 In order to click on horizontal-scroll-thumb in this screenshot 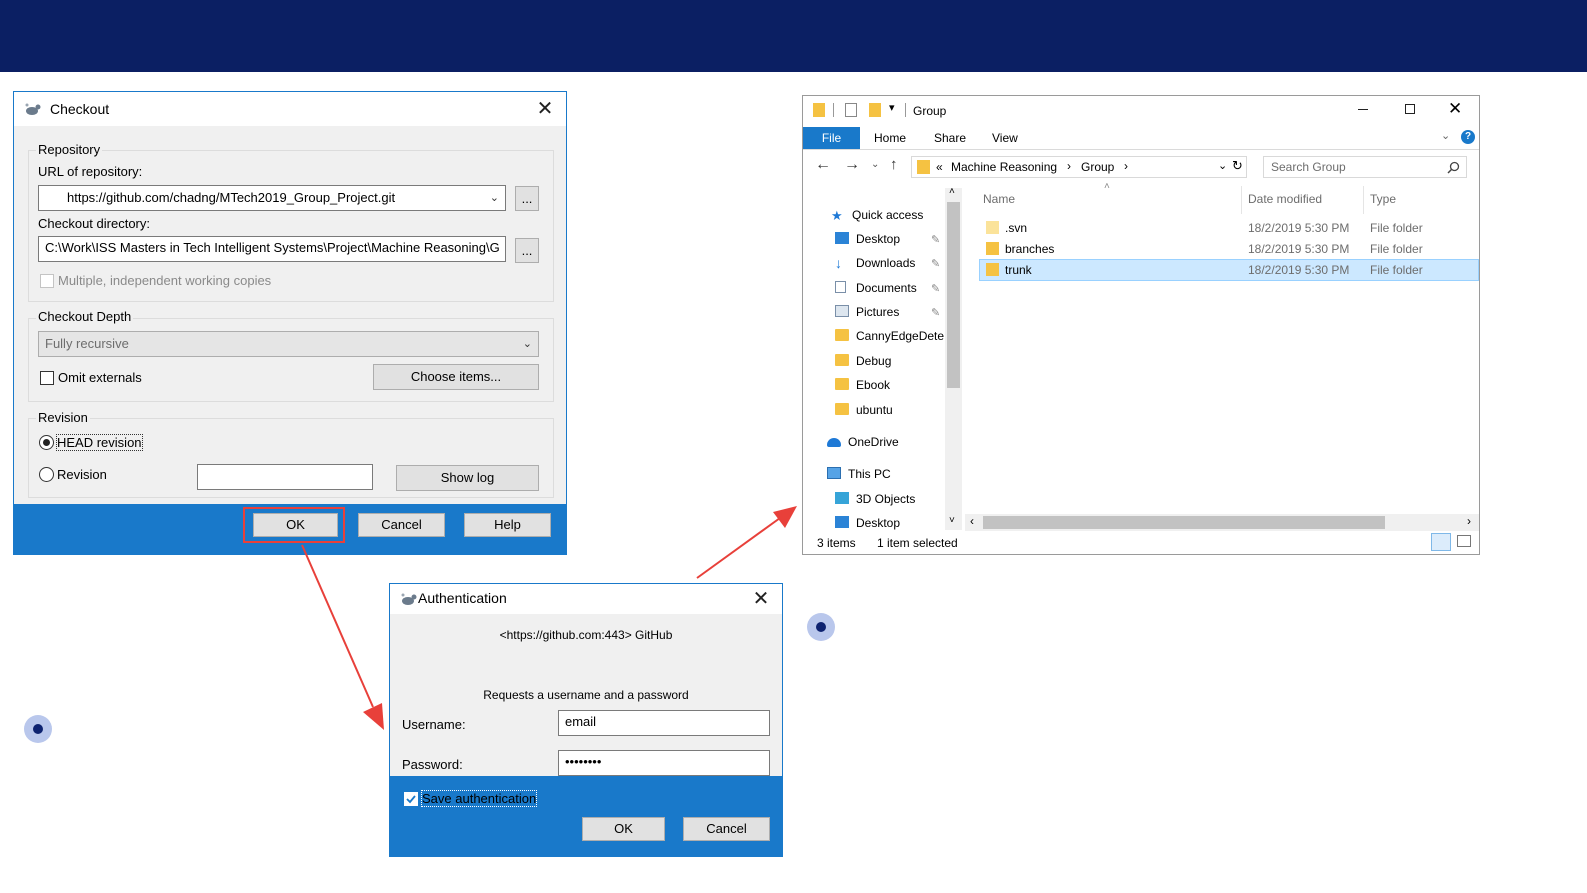, I will do `click(1184, 522)`.